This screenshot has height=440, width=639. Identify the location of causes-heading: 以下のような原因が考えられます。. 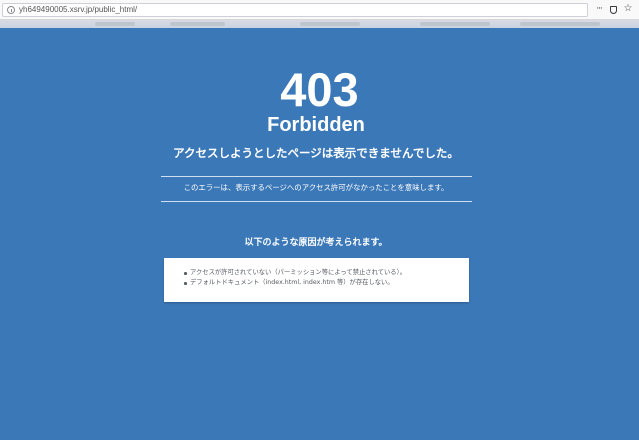
(316, 243).